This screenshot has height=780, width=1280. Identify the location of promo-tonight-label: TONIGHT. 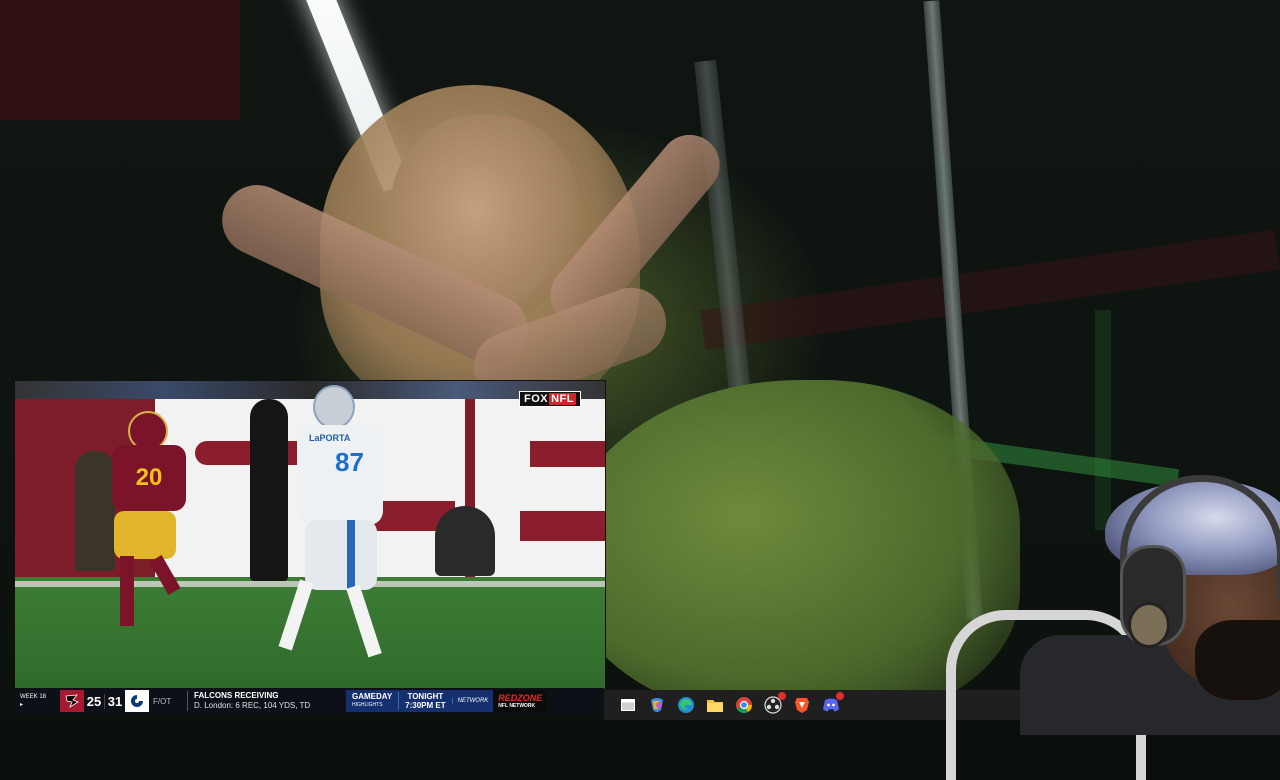
(425, 696).